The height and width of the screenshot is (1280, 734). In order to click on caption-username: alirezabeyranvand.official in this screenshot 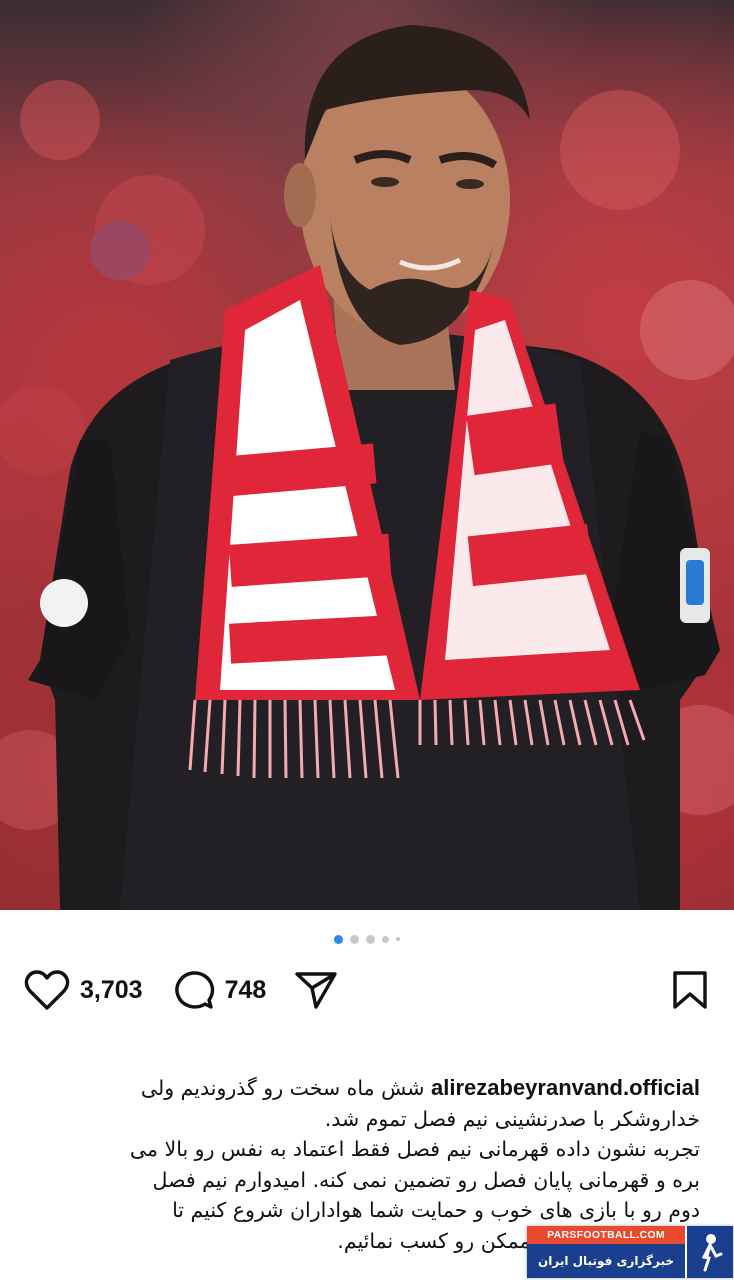, I will do `click(565, 1088)`.